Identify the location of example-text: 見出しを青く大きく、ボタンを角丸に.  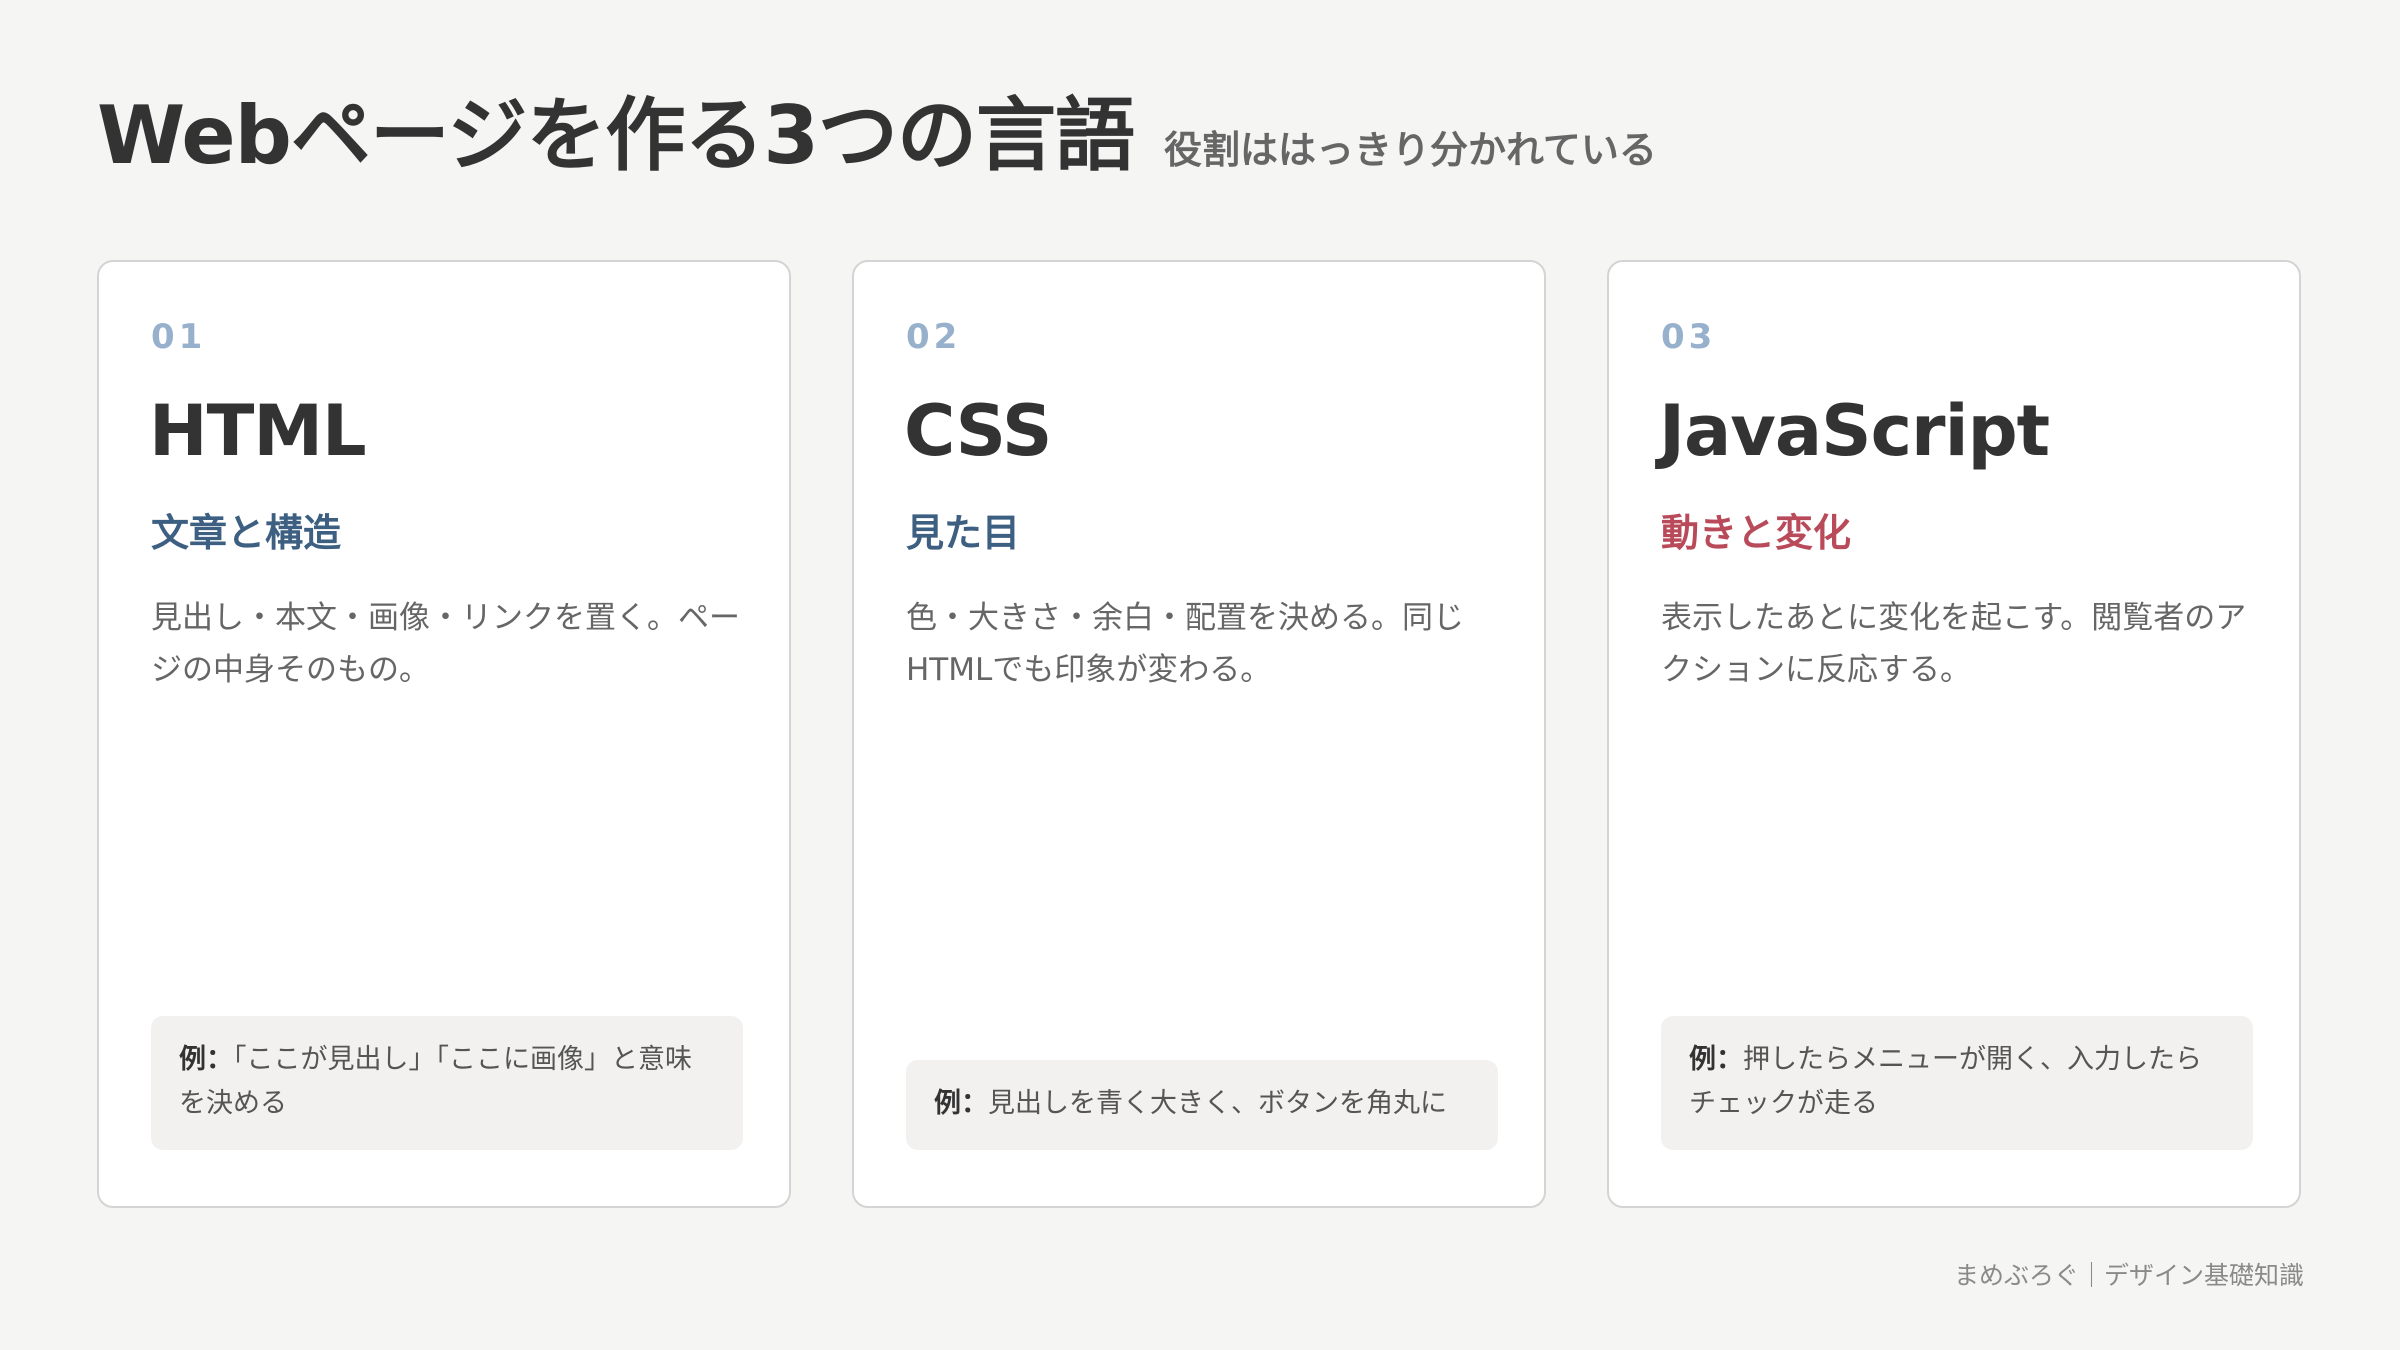
(1217, 1103).